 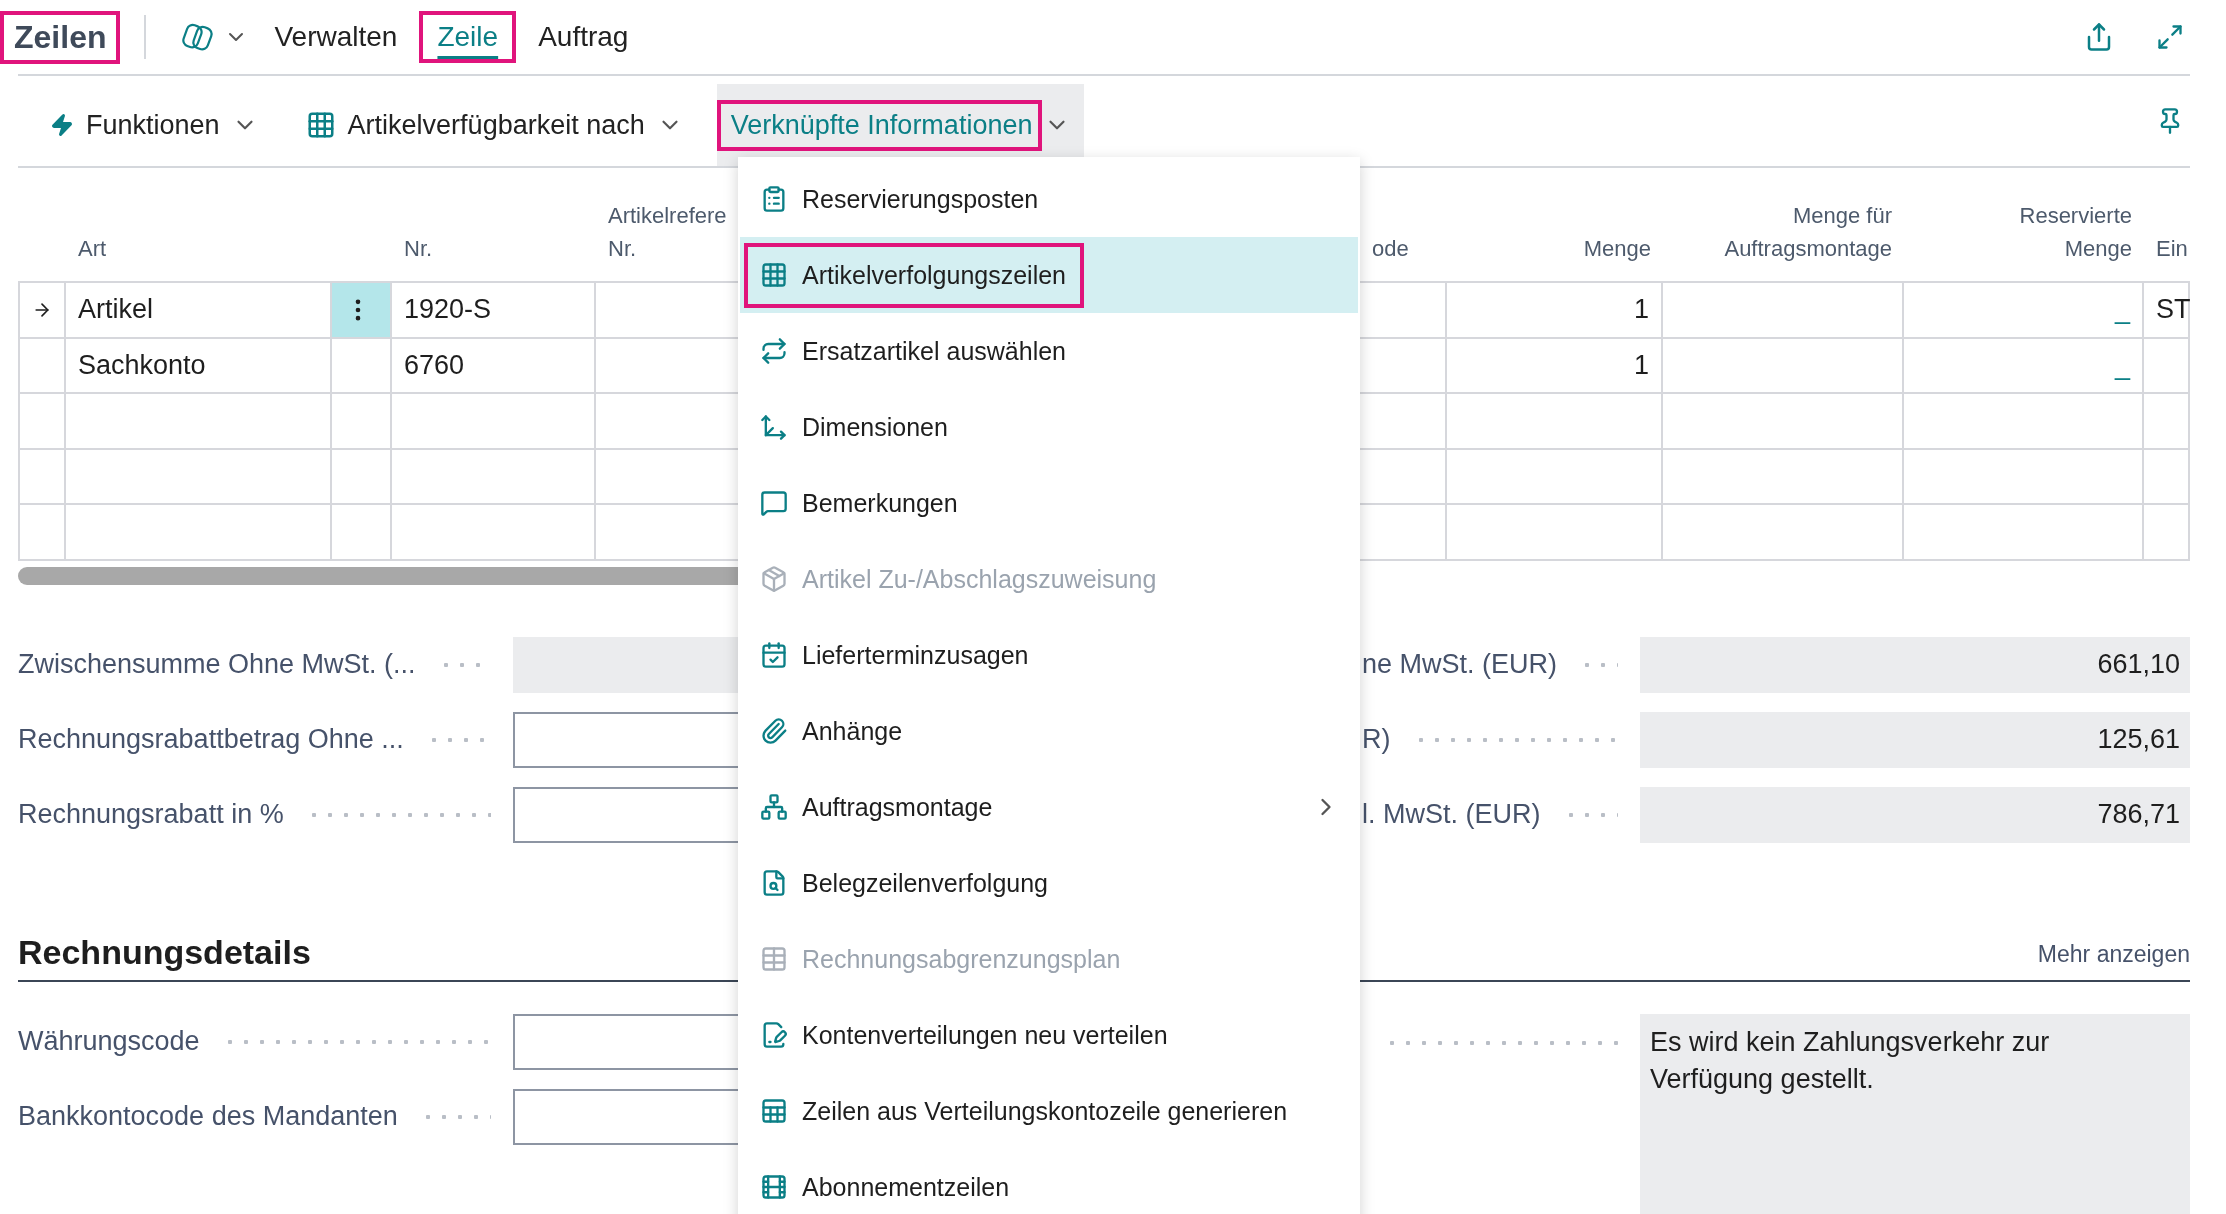 I want to click on table-cell: 6760, so click(x=494, y=366).